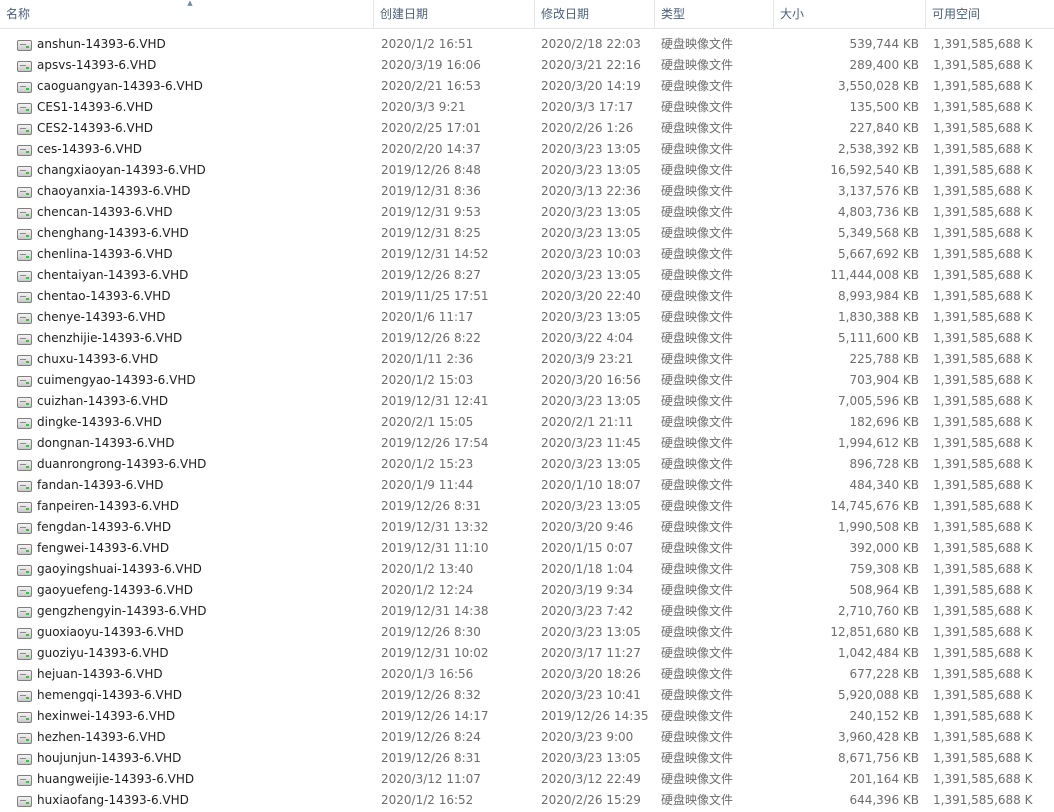 The image size is (1054, 812). What do you see at coordinates (194, 506) in the screenshot?
I see `file-name-cell: fanpeiren-14393-6.VHD` at bounding box center [194, 506].